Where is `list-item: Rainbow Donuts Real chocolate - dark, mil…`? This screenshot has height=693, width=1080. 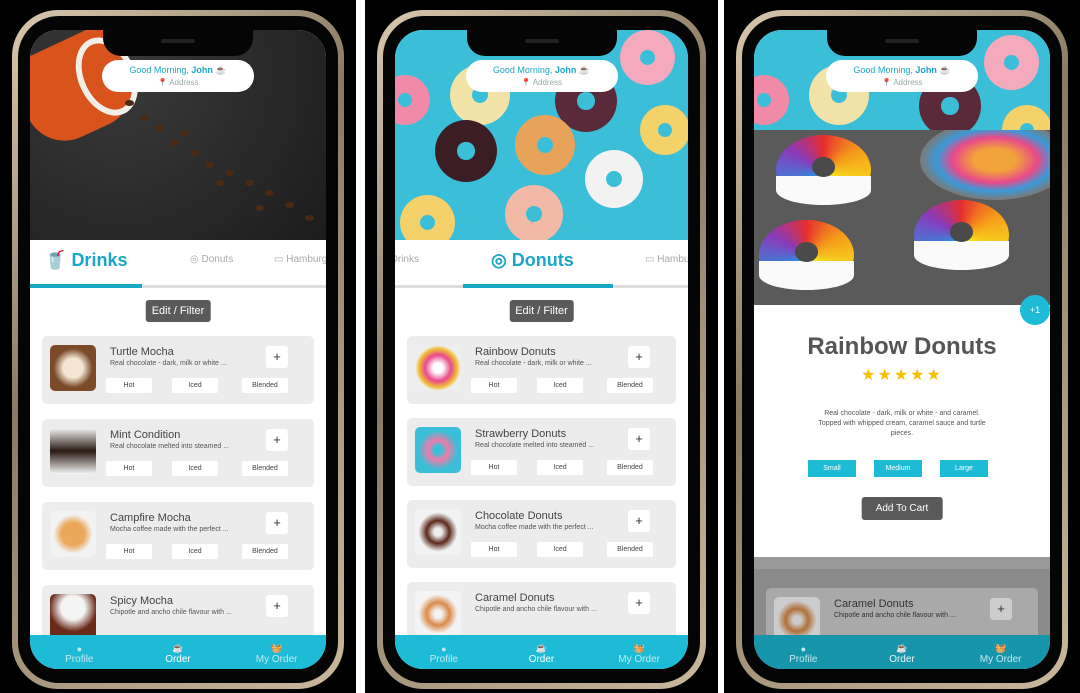
list-item: Rainbow Donuts Real chocolate - dark, mil… is located at coordinates (541, 370).